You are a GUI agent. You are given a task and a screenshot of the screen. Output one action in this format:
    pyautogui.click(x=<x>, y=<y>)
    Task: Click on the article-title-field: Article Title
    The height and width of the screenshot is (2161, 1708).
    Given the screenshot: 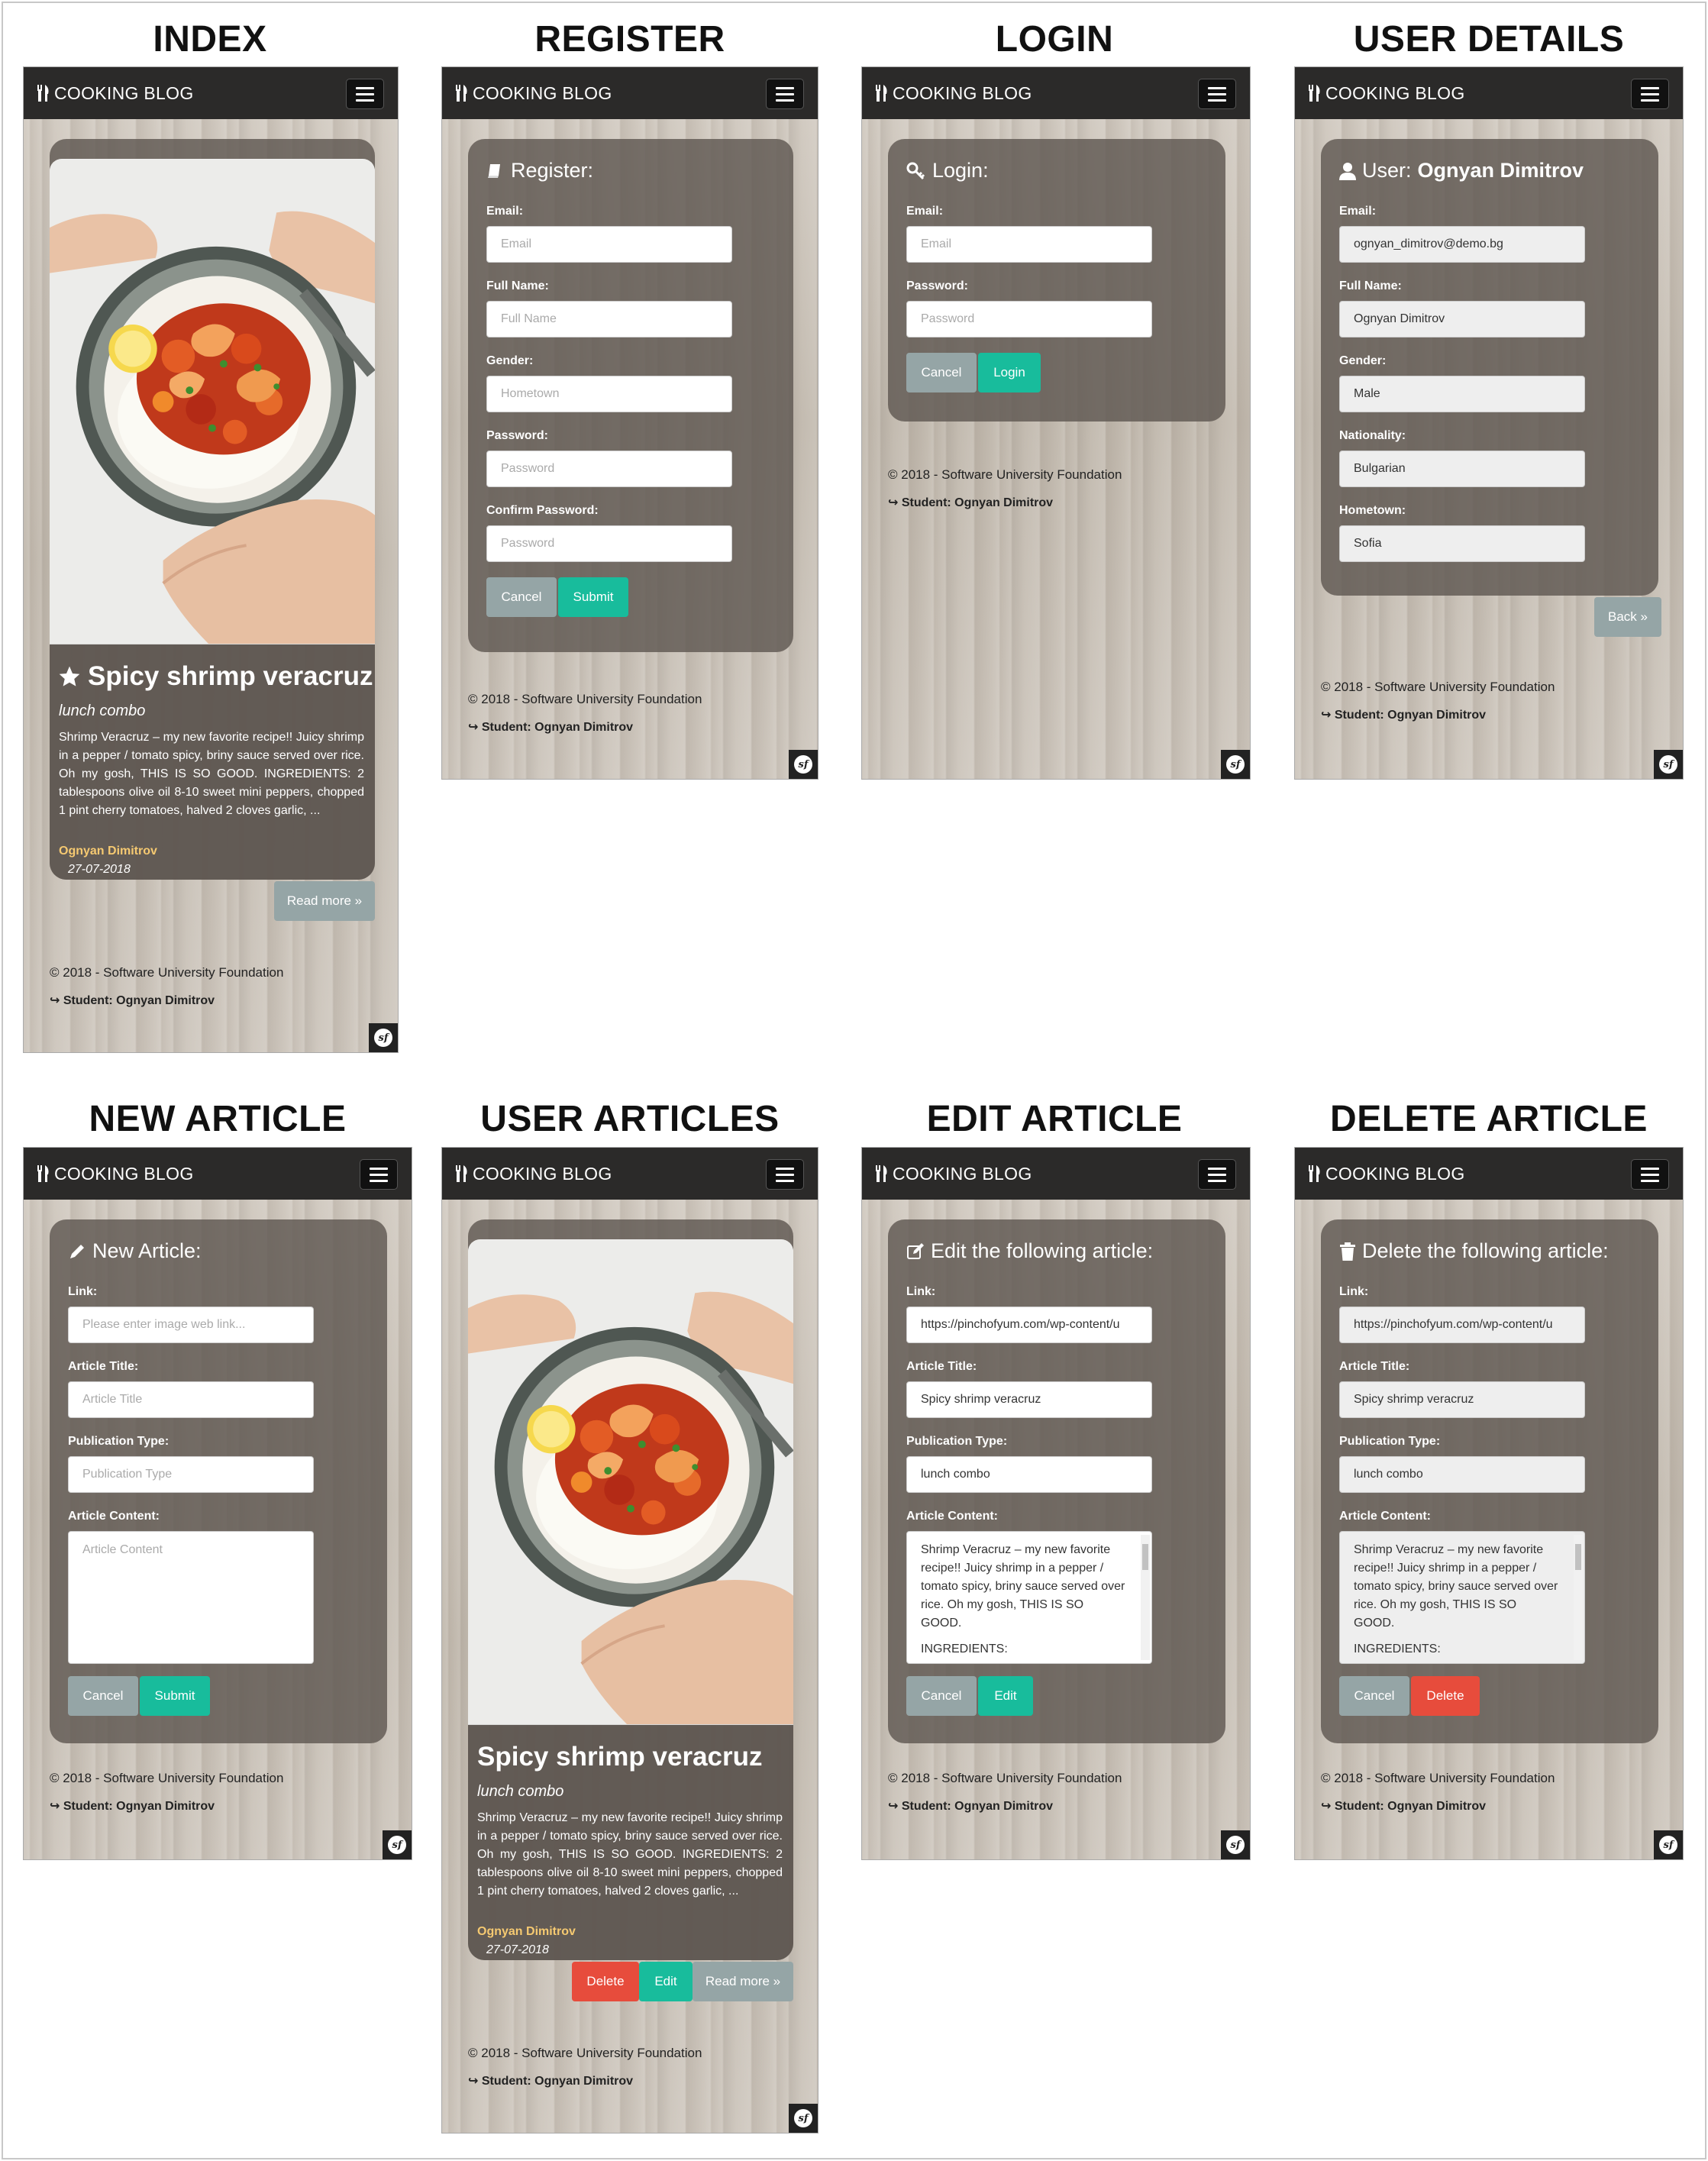 What is the action you would take?
    pyautogui.click(x=191, y=1399)
    